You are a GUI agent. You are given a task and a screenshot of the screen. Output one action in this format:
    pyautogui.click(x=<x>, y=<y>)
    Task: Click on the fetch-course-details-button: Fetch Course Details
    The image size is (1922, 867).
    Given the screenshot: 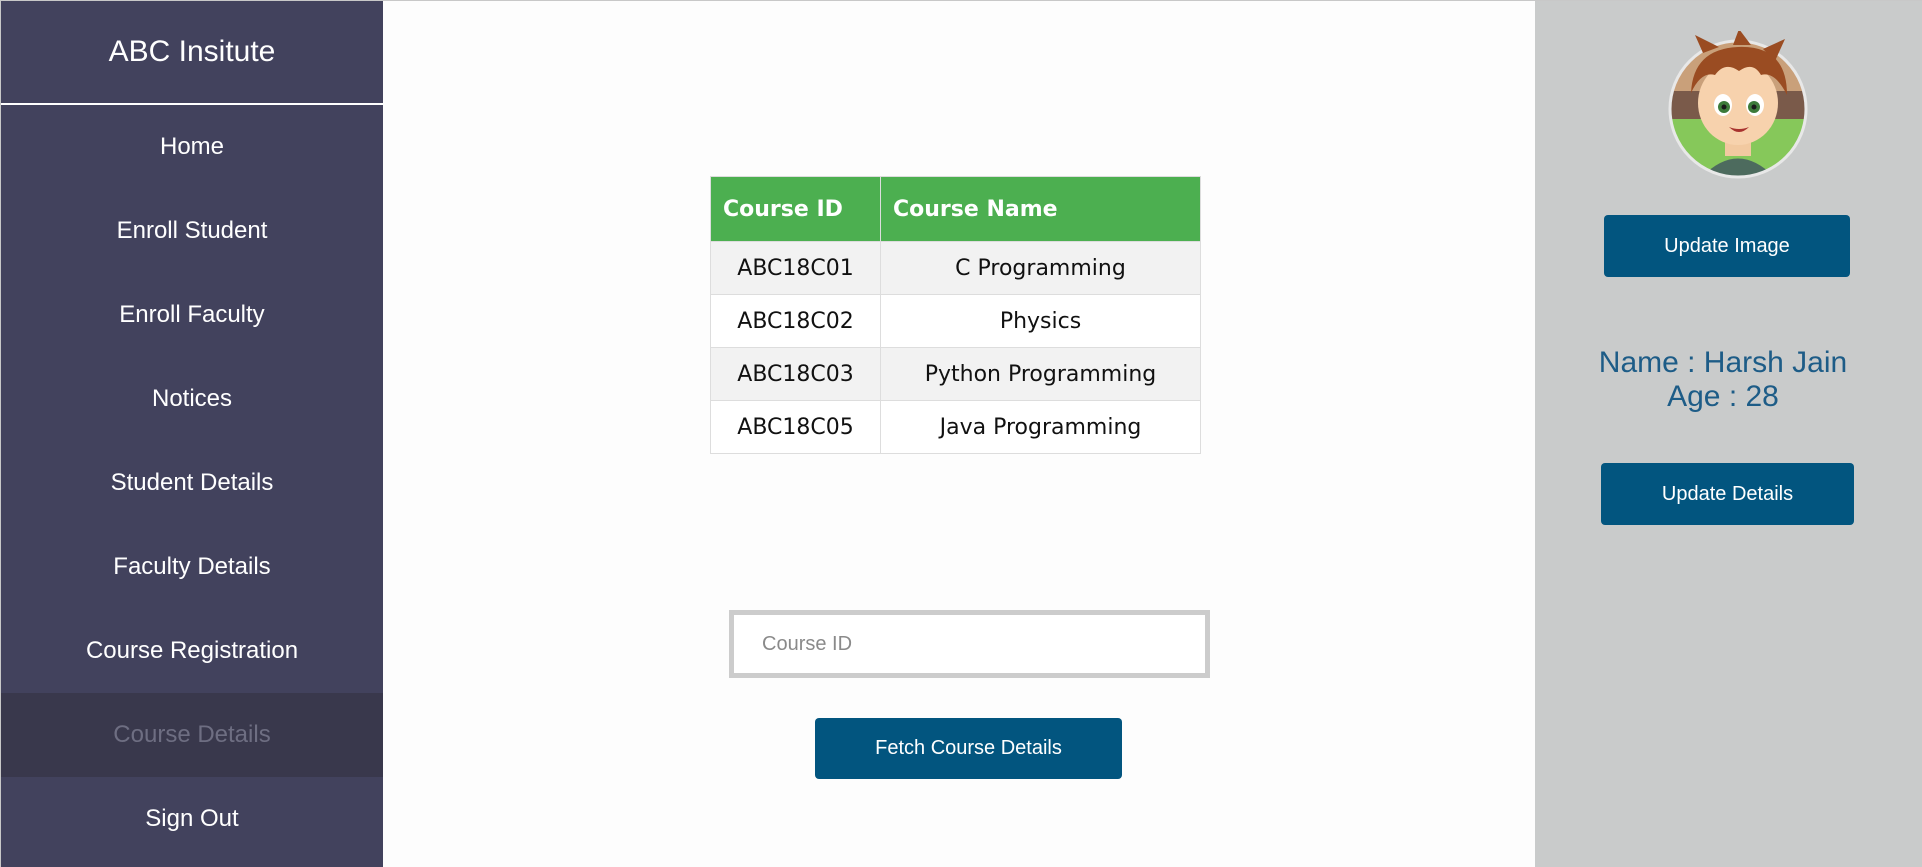 What is the action you would take?
    pyautogui.click(x=968, y=748)
    